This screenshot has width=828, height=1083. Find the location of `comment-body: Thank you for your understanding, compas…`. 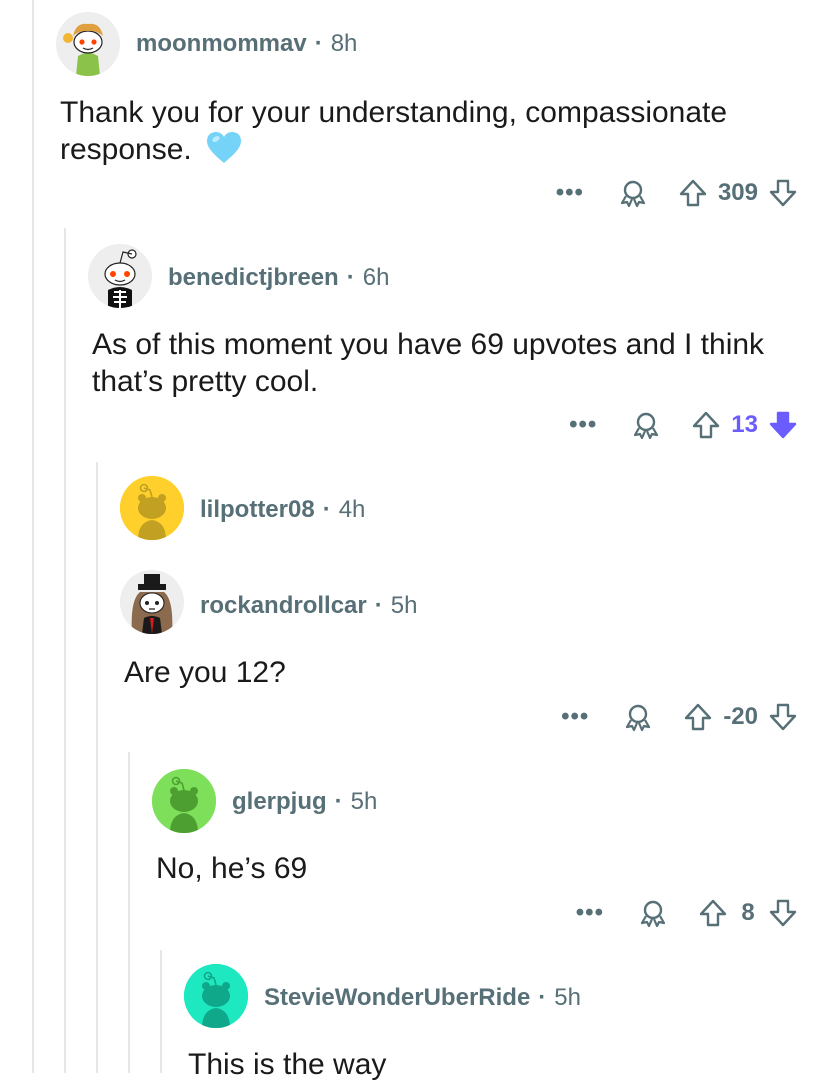

comment-body: Thank you for your understanding, compas… is located at coordinates (410, 131).